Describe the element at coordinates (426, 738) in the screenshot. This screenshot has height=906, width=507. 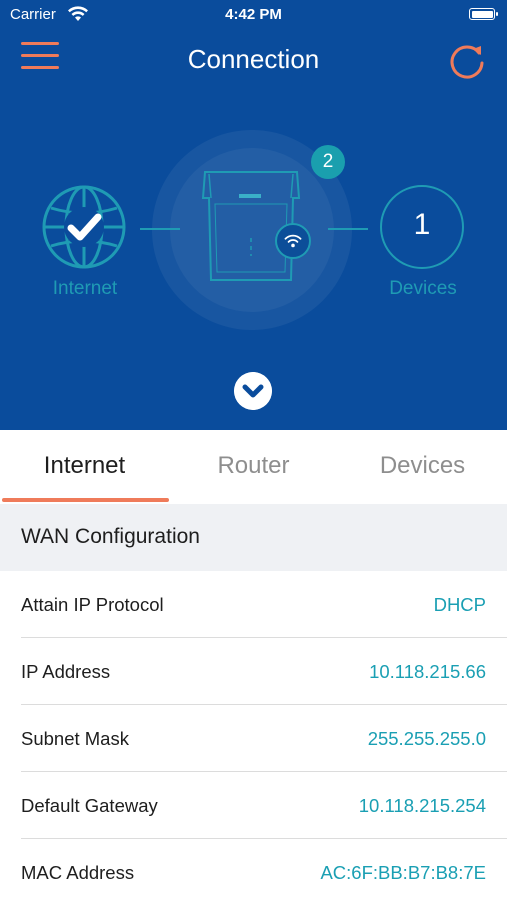
I see `row-value: 255.255.255.0` at that location.